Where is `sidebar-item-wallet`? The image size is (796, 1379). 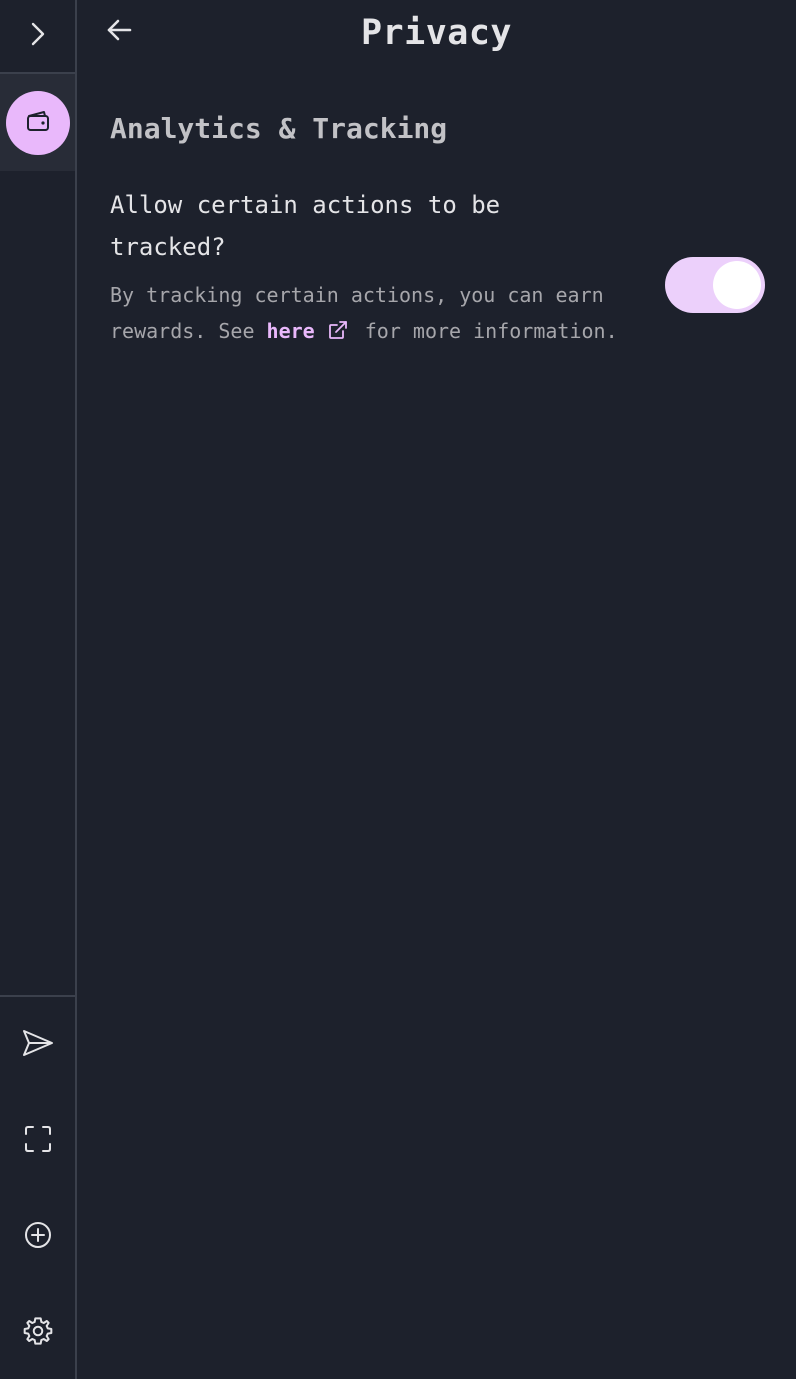
sidebar-item-wallet is located at coordinates (37, 122).